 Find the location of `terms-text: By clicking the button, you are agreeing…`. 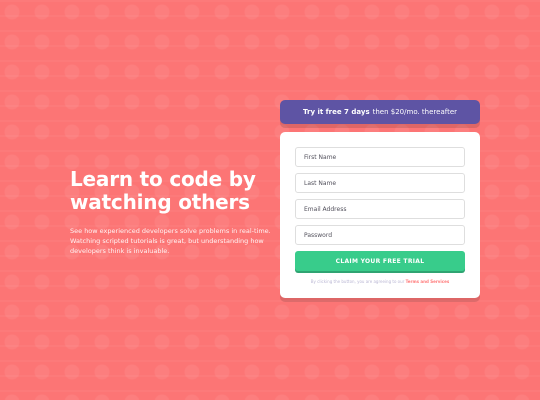

terms-text: By clicking the button, you are agreeing… is located at coordinates (380, 281).